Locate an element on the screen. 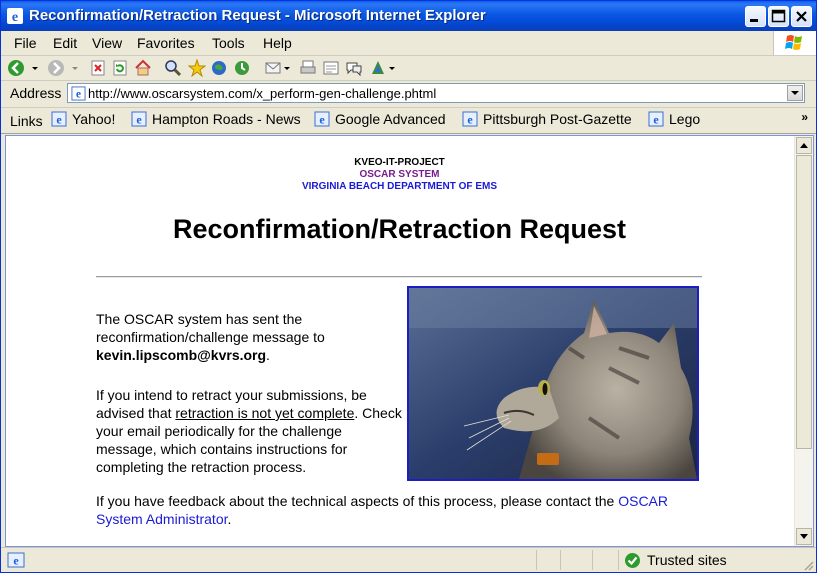  close-button is located at coordinates (801, 16).